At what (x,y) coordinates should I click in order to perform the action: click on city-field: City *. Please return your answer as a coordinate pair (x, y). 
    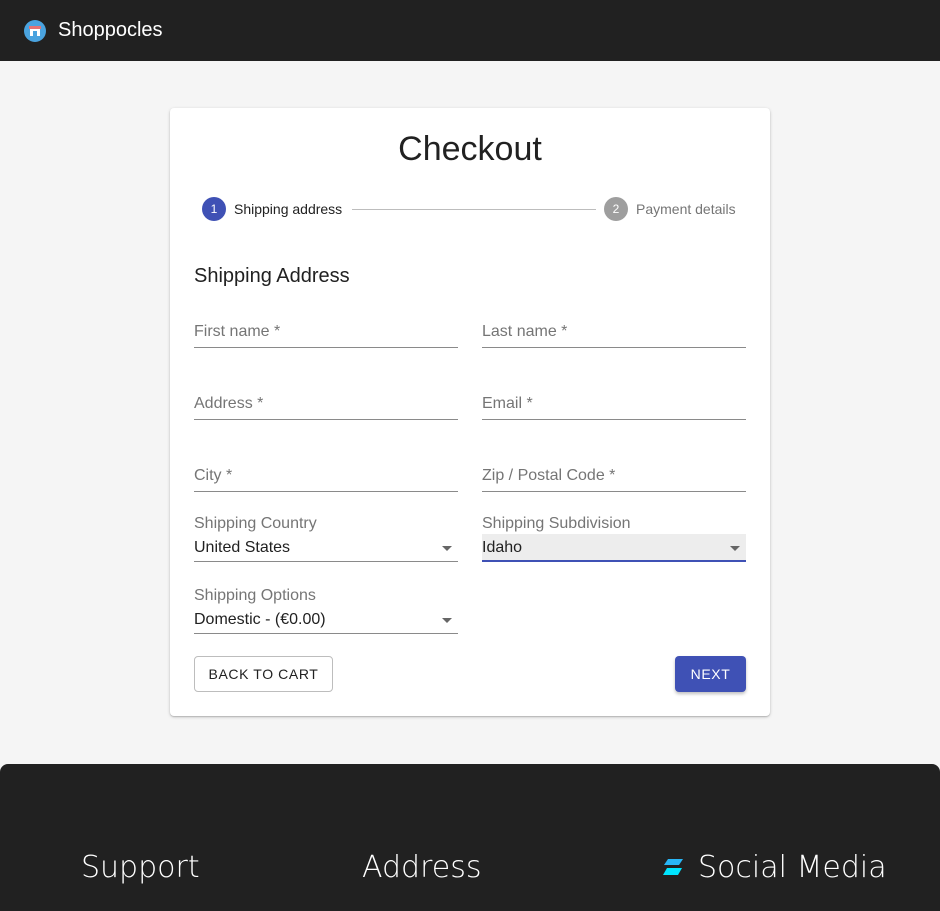
    Looking at the image, I should click on (326, 477).